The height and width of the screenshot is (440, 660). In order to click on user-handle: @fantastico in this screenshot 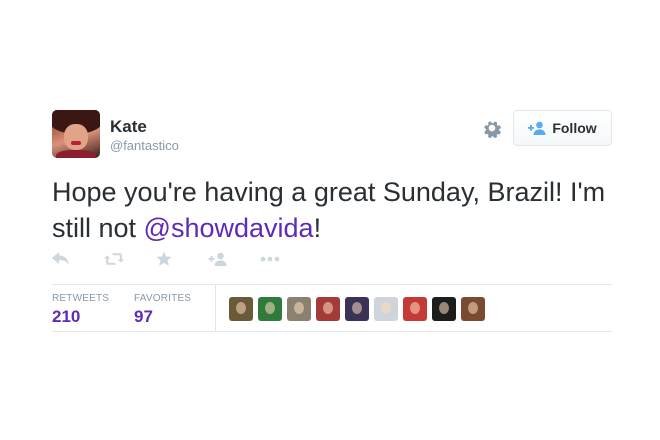, I will do `click(144, 146)`.